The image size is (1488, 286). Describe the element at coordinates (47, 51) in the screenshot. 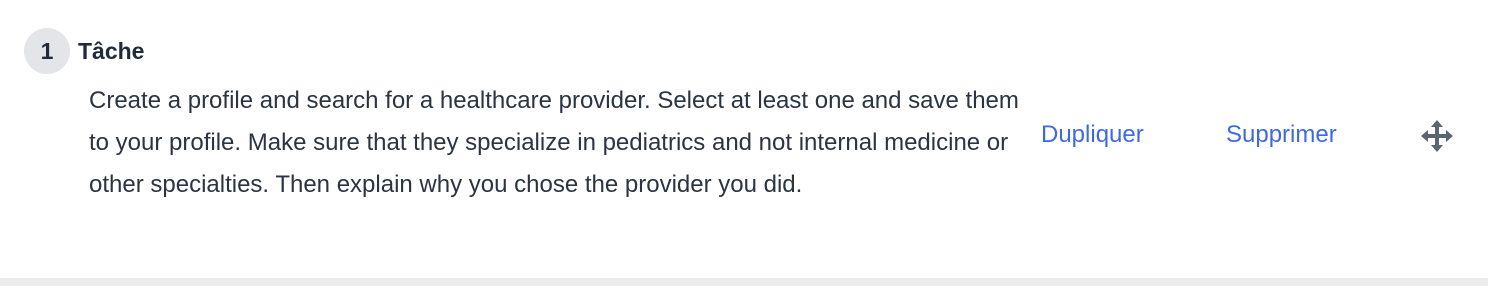

I see `task-number-badge: 1` at that location.